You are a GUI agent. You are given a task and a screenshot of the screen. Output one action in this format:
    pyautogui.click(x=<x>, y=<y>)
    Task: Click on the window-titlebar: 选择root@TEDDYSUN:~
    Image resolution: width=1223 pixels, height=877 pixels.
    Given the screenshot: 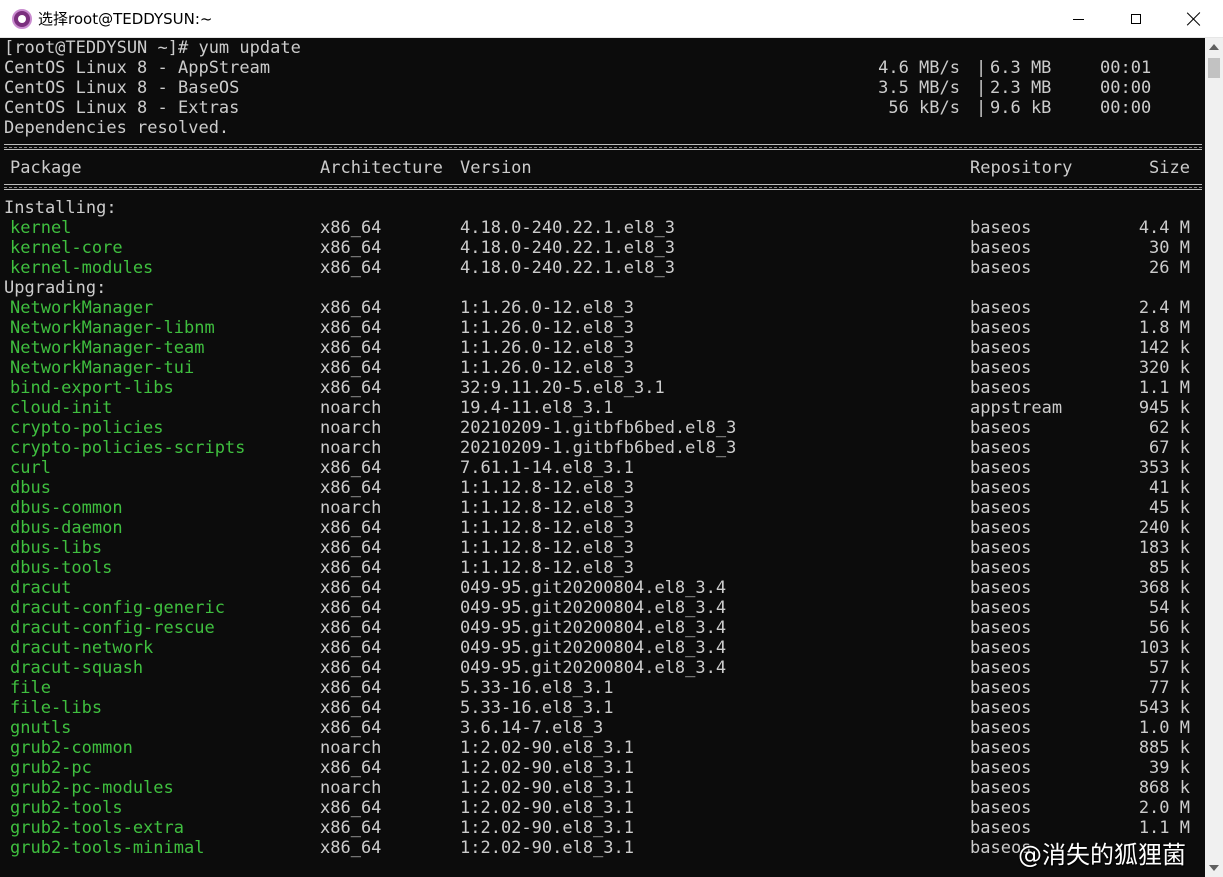 What is the action you would take?
    pyautogui.click(x=611, y=19)
    